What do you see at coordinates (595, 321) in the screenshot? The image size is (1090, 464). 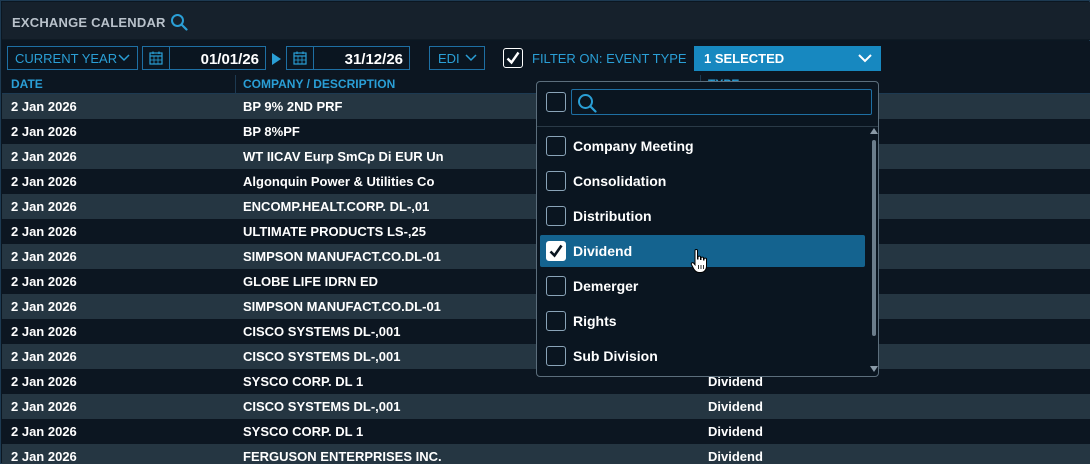 I see `option-label: Rights` at bounding box center [595, 321].